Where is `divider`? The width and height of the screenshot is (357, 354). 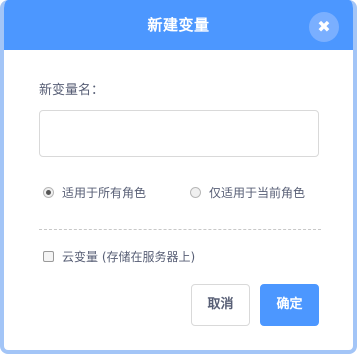
divider is located at coordinates (180, 229).